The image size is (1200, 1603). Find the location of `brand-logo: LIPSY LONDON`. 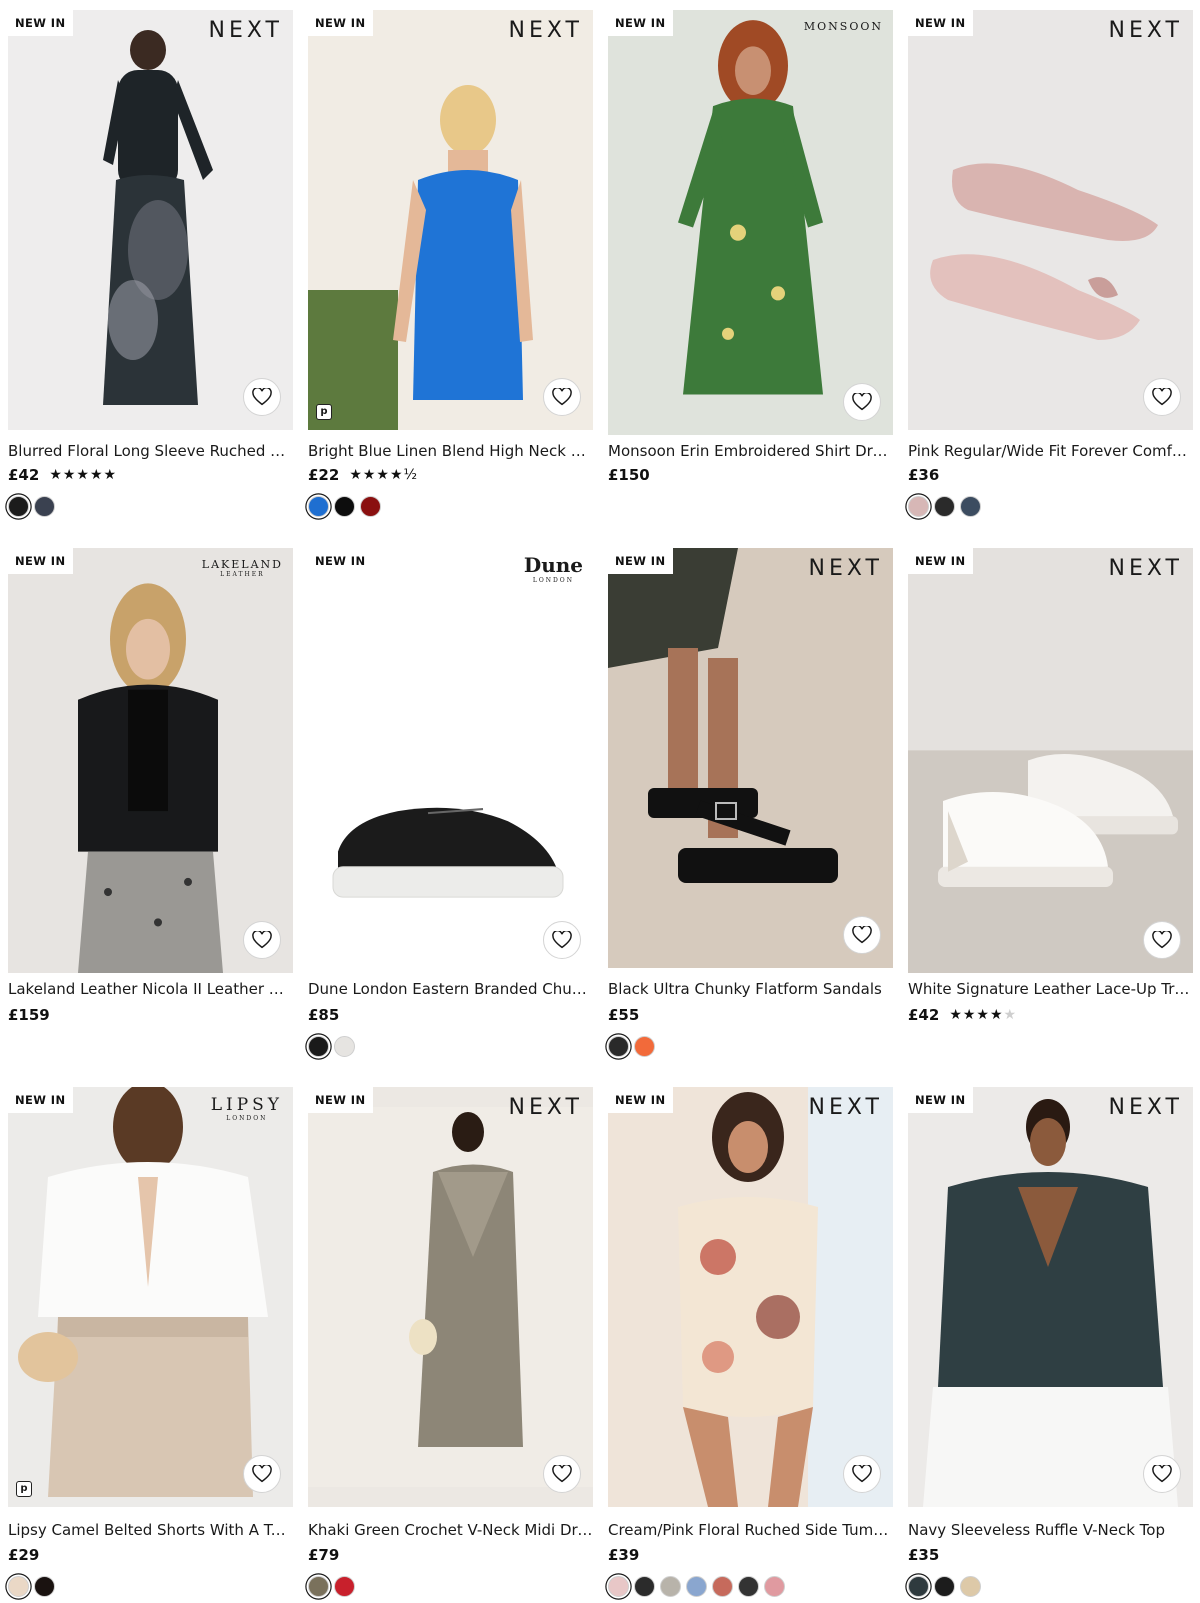

brand-logo: LIPSY LONDON is located at coordinates (246, 1108).